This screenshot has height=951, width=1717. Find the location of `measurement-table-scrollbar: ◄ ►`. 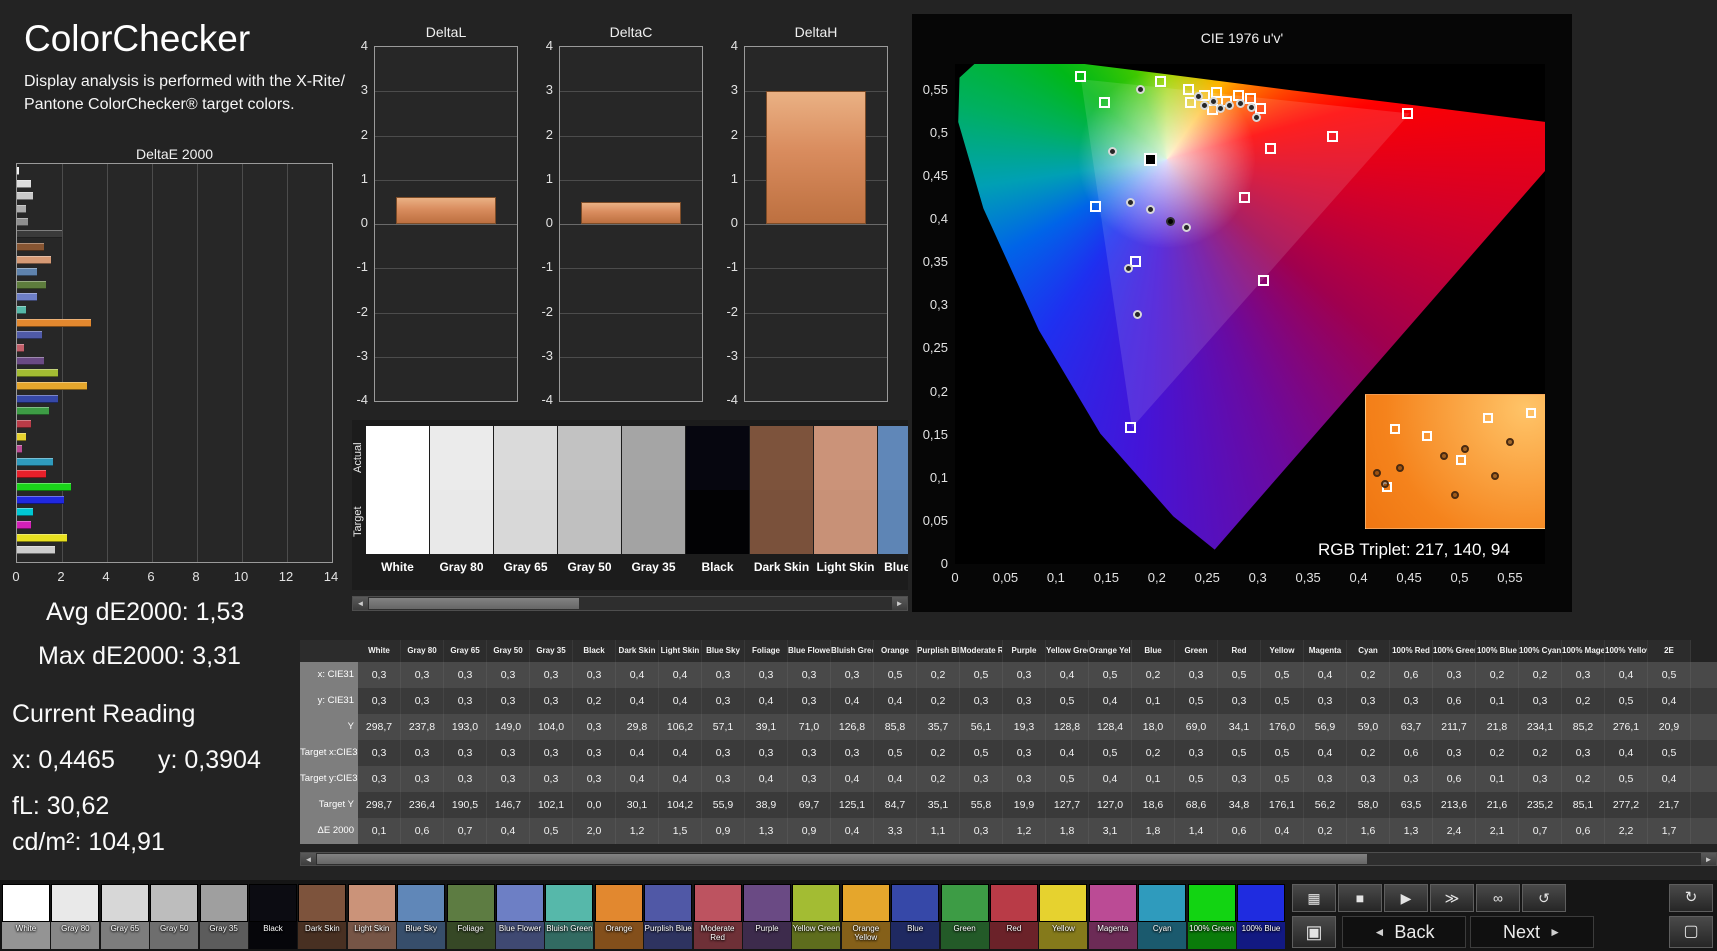

measurement-table-scrollbar: ◄ ► is located at coordinates (1008, 859).